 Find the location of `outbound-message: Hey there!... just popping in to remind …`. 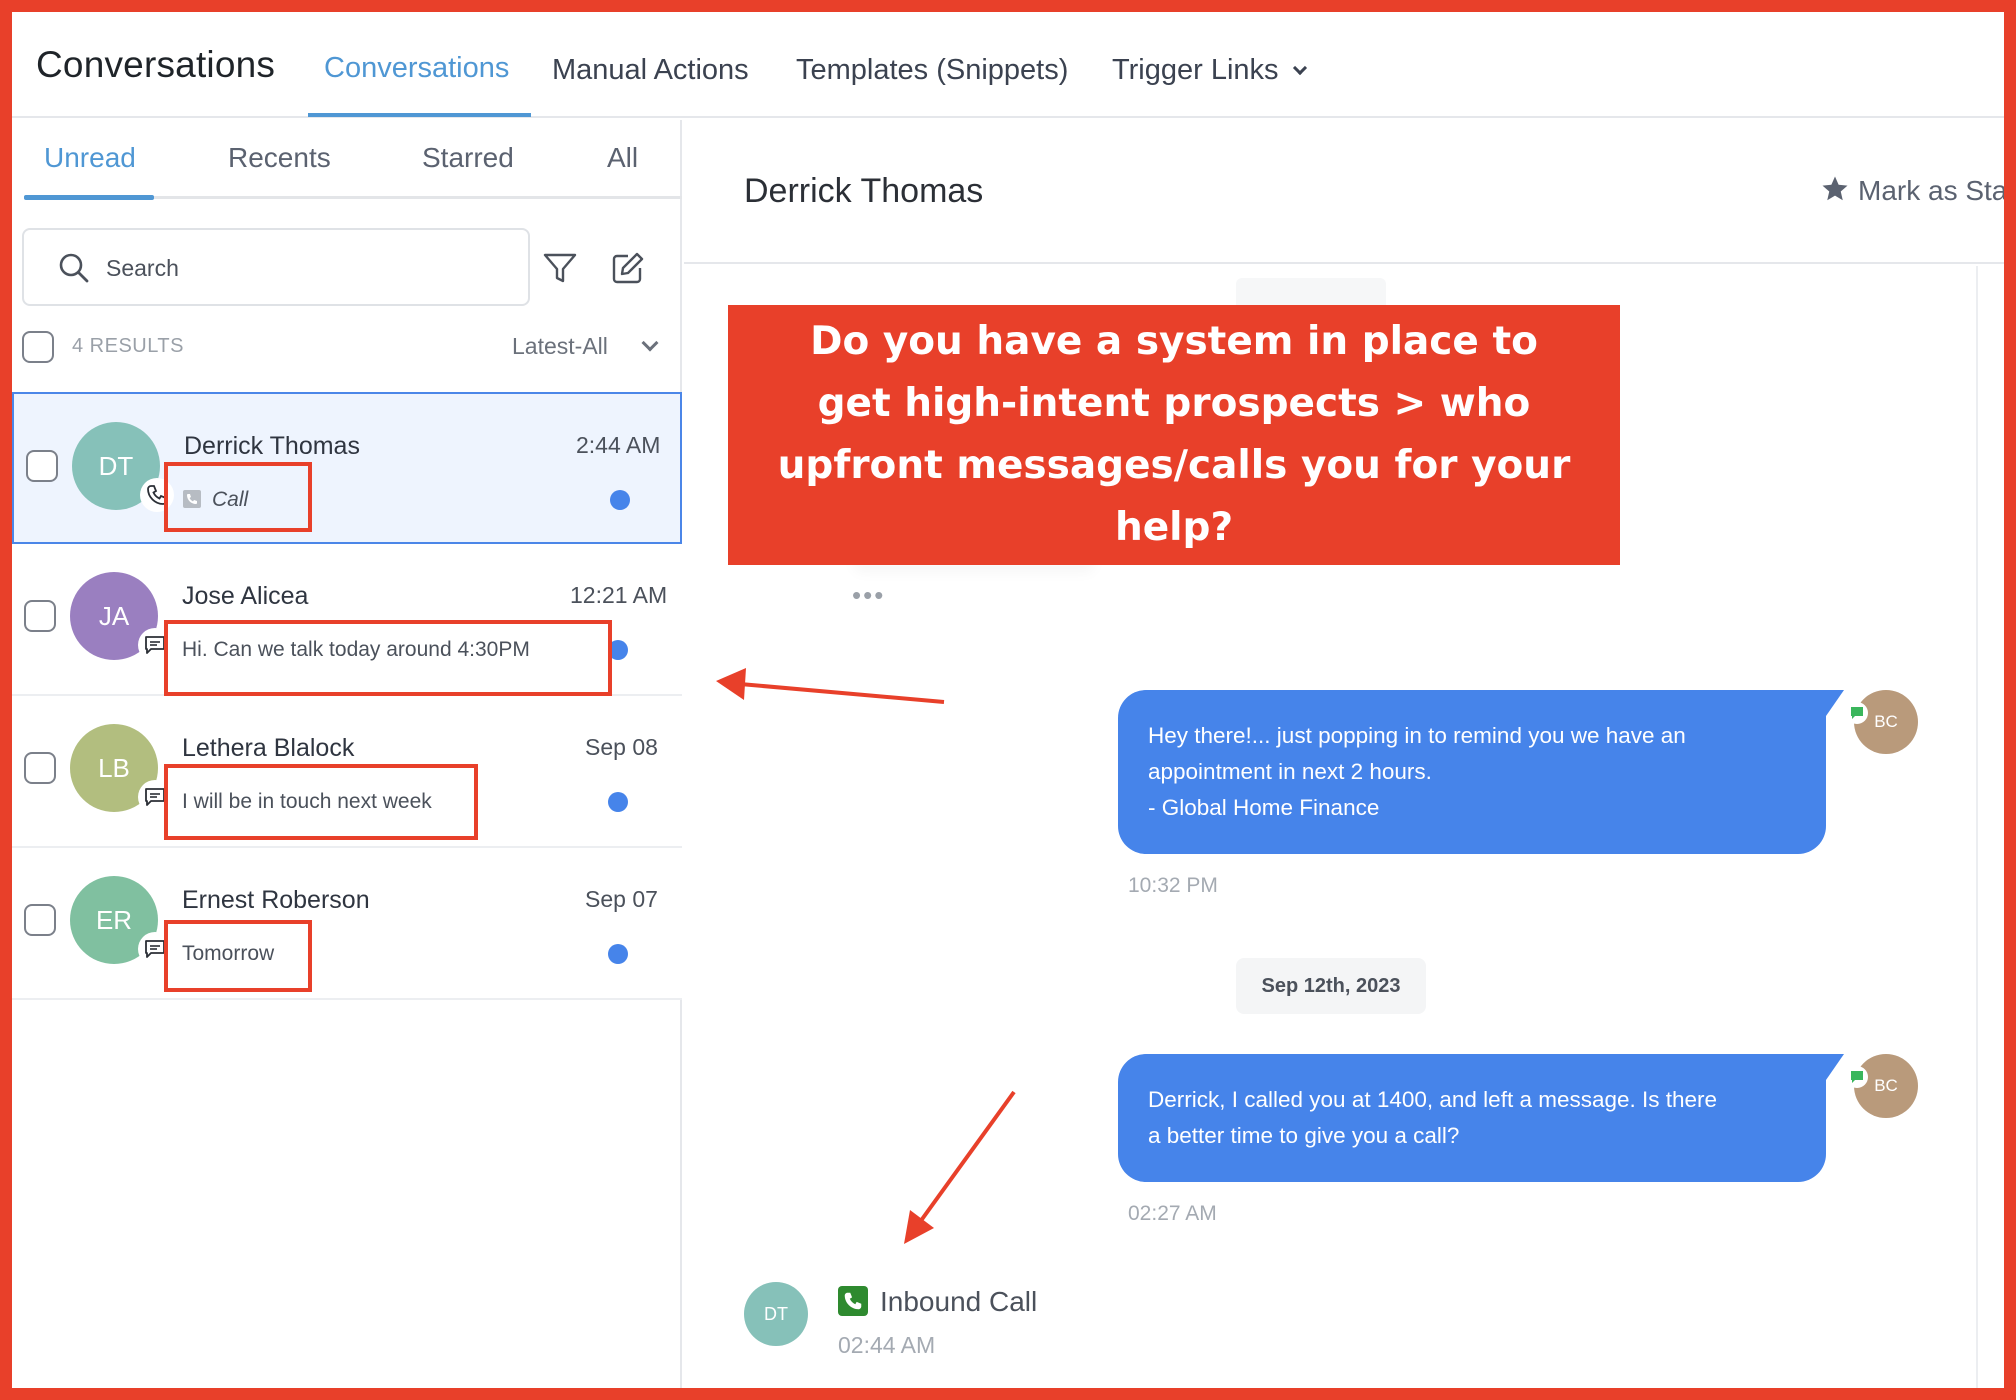

outbound-message: Hey there!... just popping in to remind … is located at coordinates (1481, 772).